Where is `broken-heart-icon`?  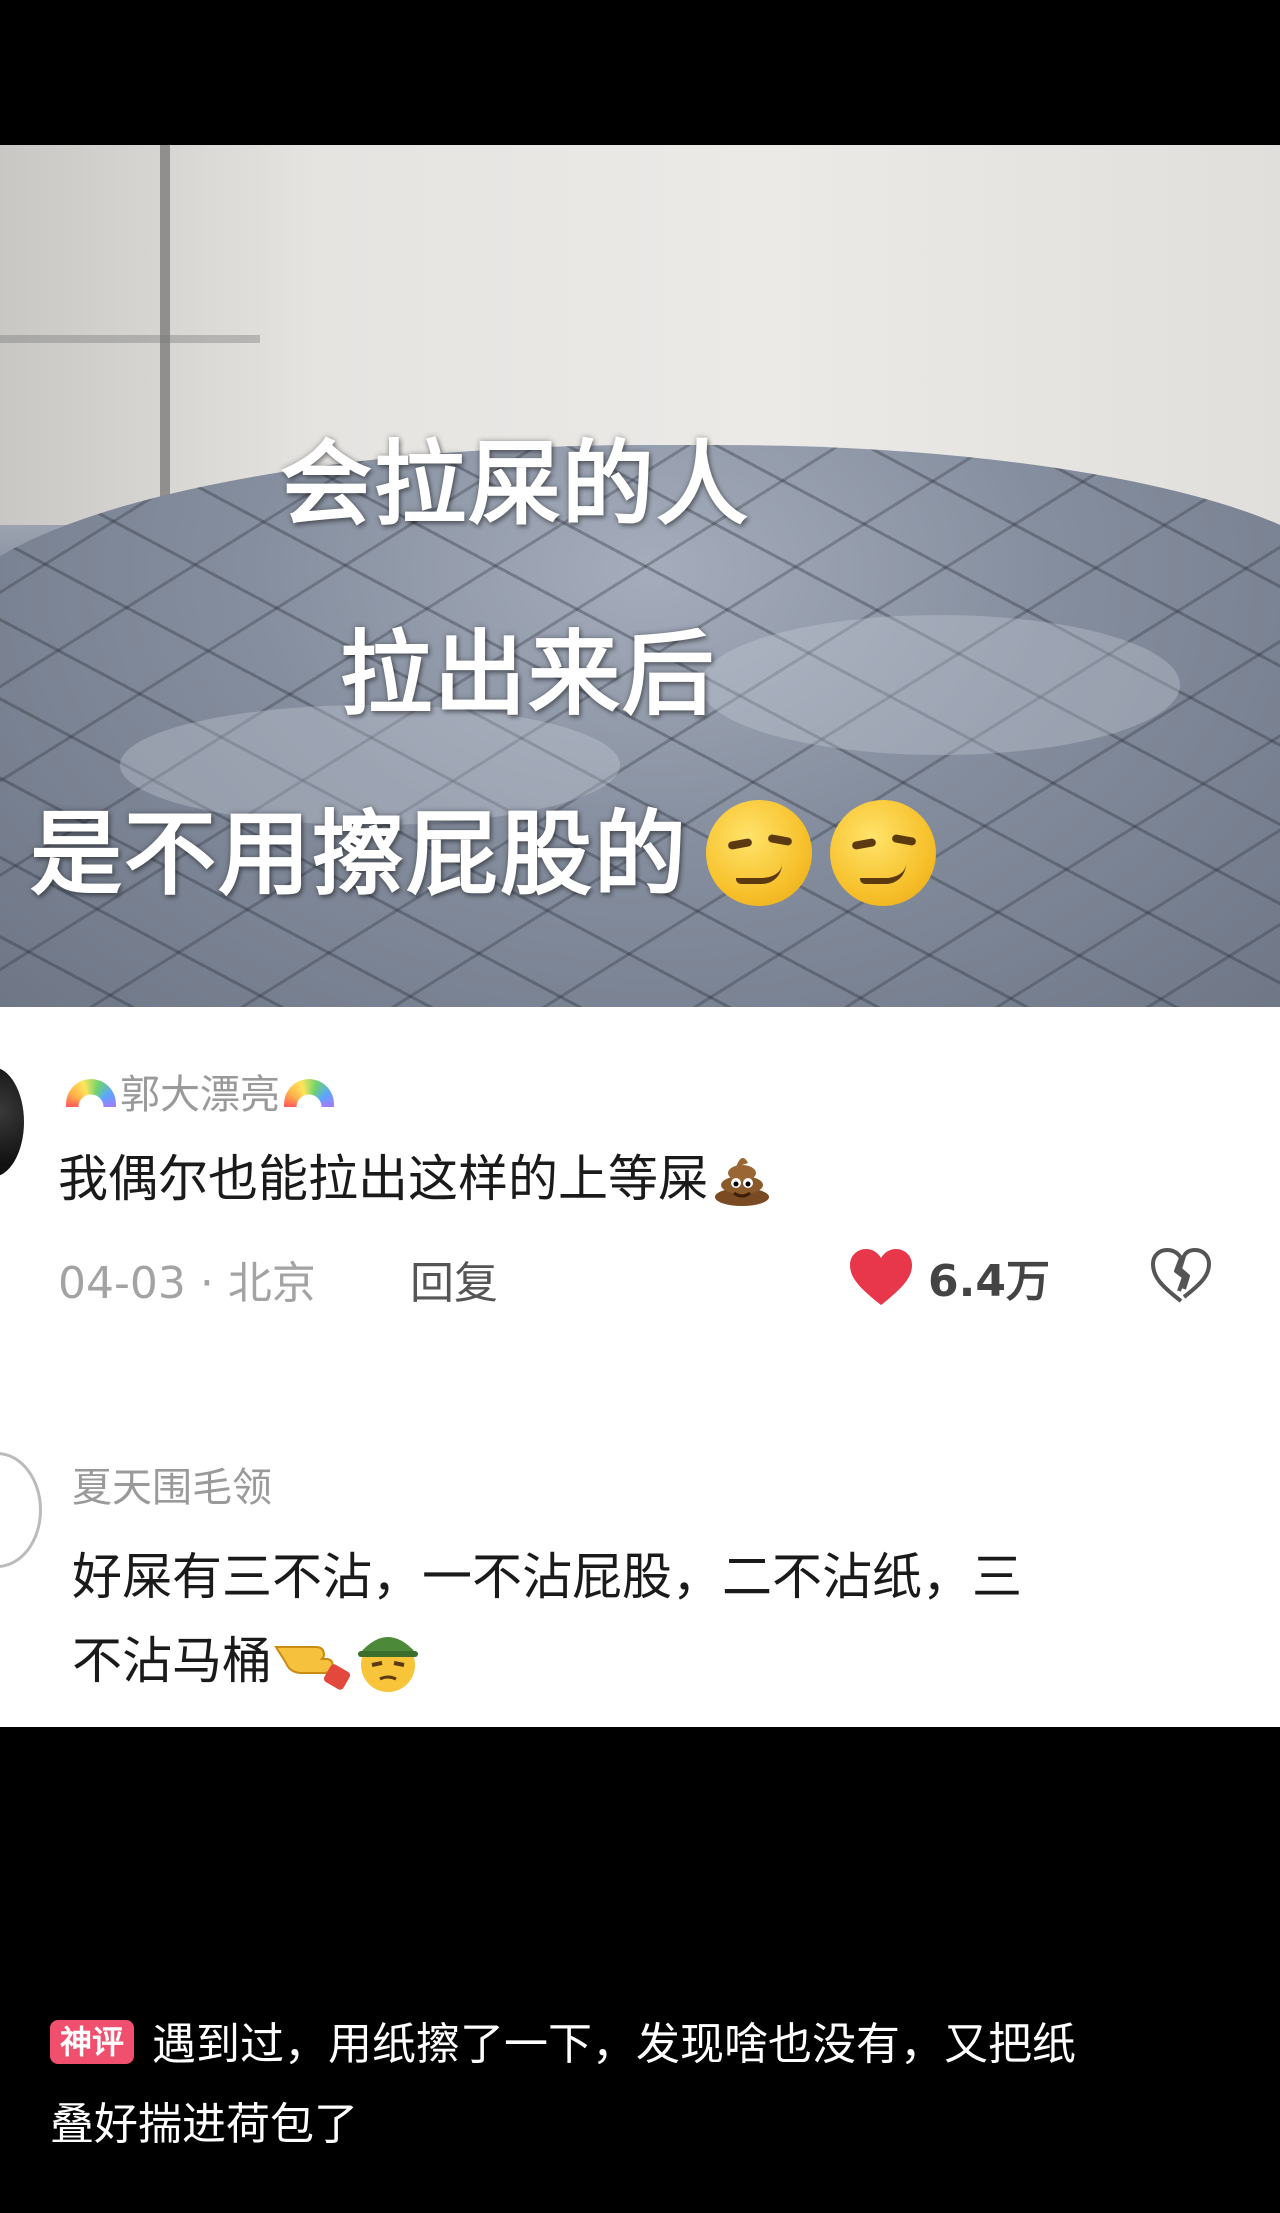 broken-heart-icon is located at coordinates (1181, 1275).